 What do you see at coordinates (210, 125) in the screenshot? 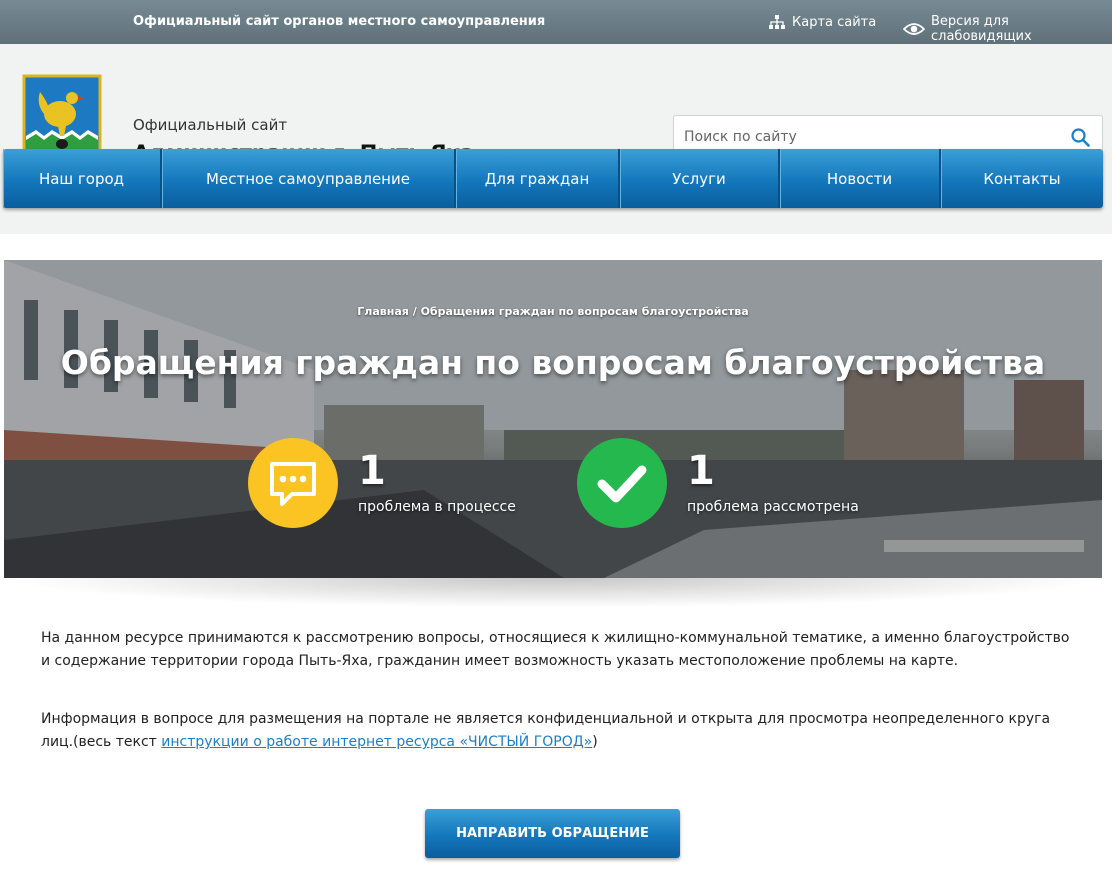
I see `site-subtitle: Официальный сайт` at bounding box center [210, 125].